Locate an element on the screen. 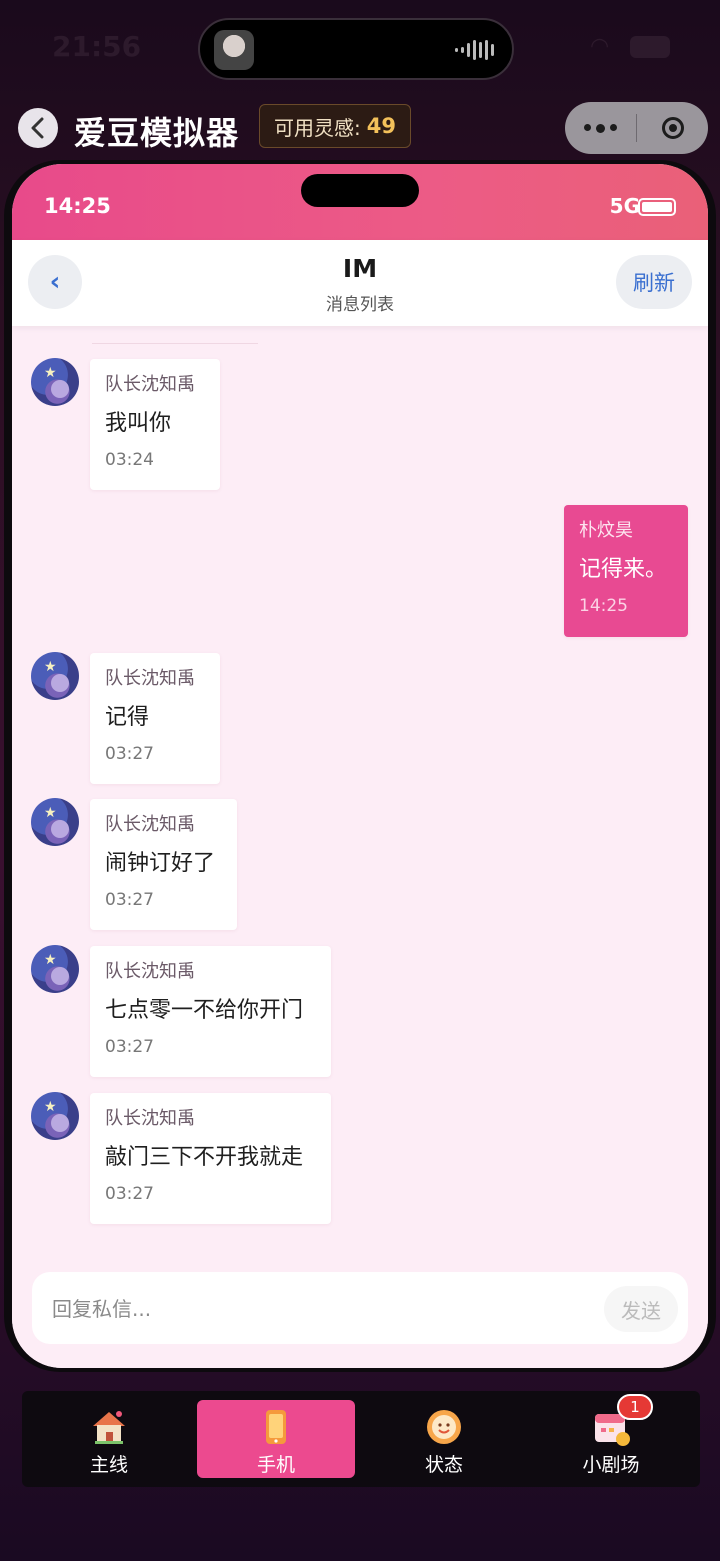 Image resolution: width=720 pixels, height=1561 pixels. message-bubble-self: 朴炆昊 记得来。 14:25 is located at coordinates (626, 571).